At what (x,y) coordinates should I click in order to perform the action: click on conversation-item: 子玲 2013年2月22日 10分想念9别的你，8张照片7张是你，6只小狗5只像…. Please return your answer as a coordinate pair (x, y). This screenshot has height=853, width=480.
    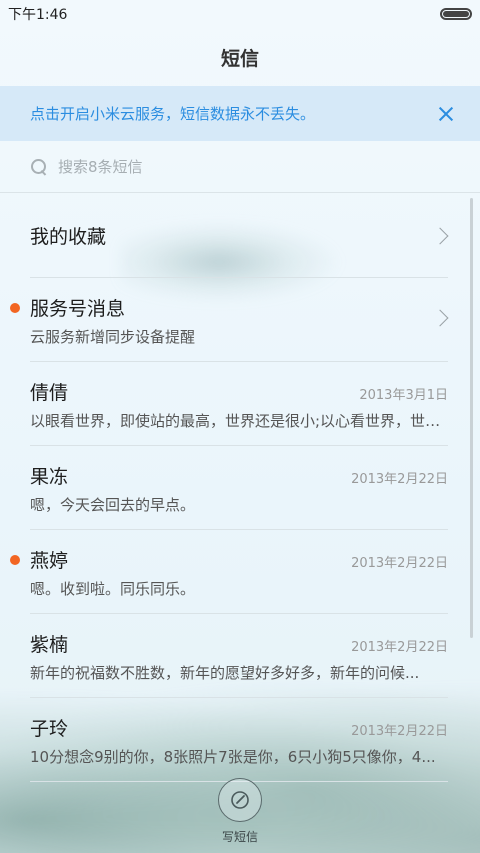
    Looking at the image, I should click on (239, 740).